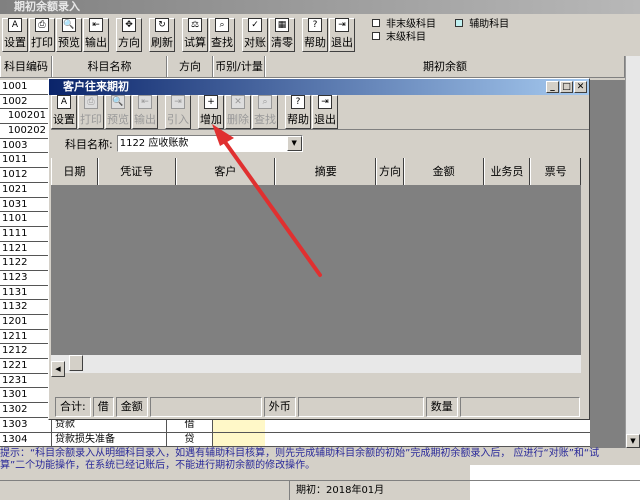 The height and width of the screenshot is (500, 640). I want to click on col-name: 科目名称, so click(109, 66).